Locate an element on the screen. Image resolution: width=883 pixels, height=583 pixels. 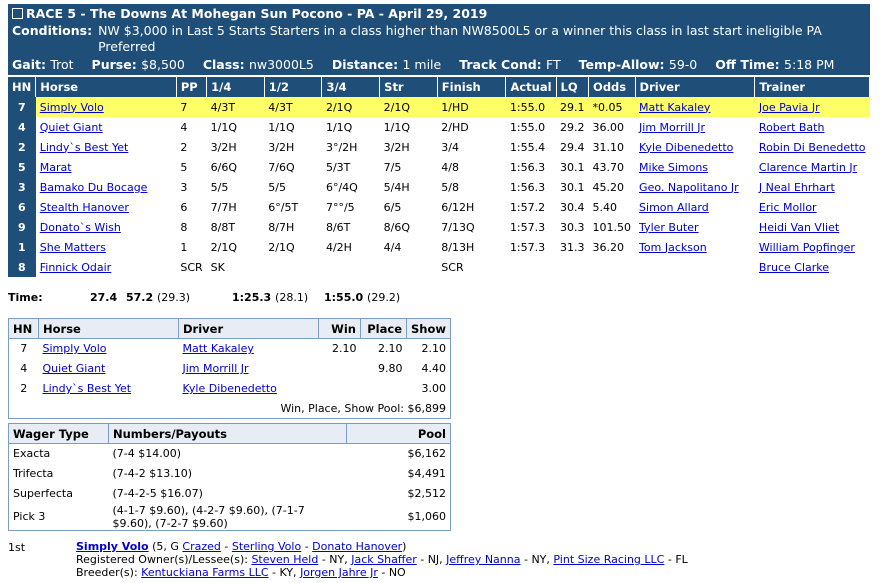
result-cell-half-call: 4/3T is located at coordinates (293, 107).